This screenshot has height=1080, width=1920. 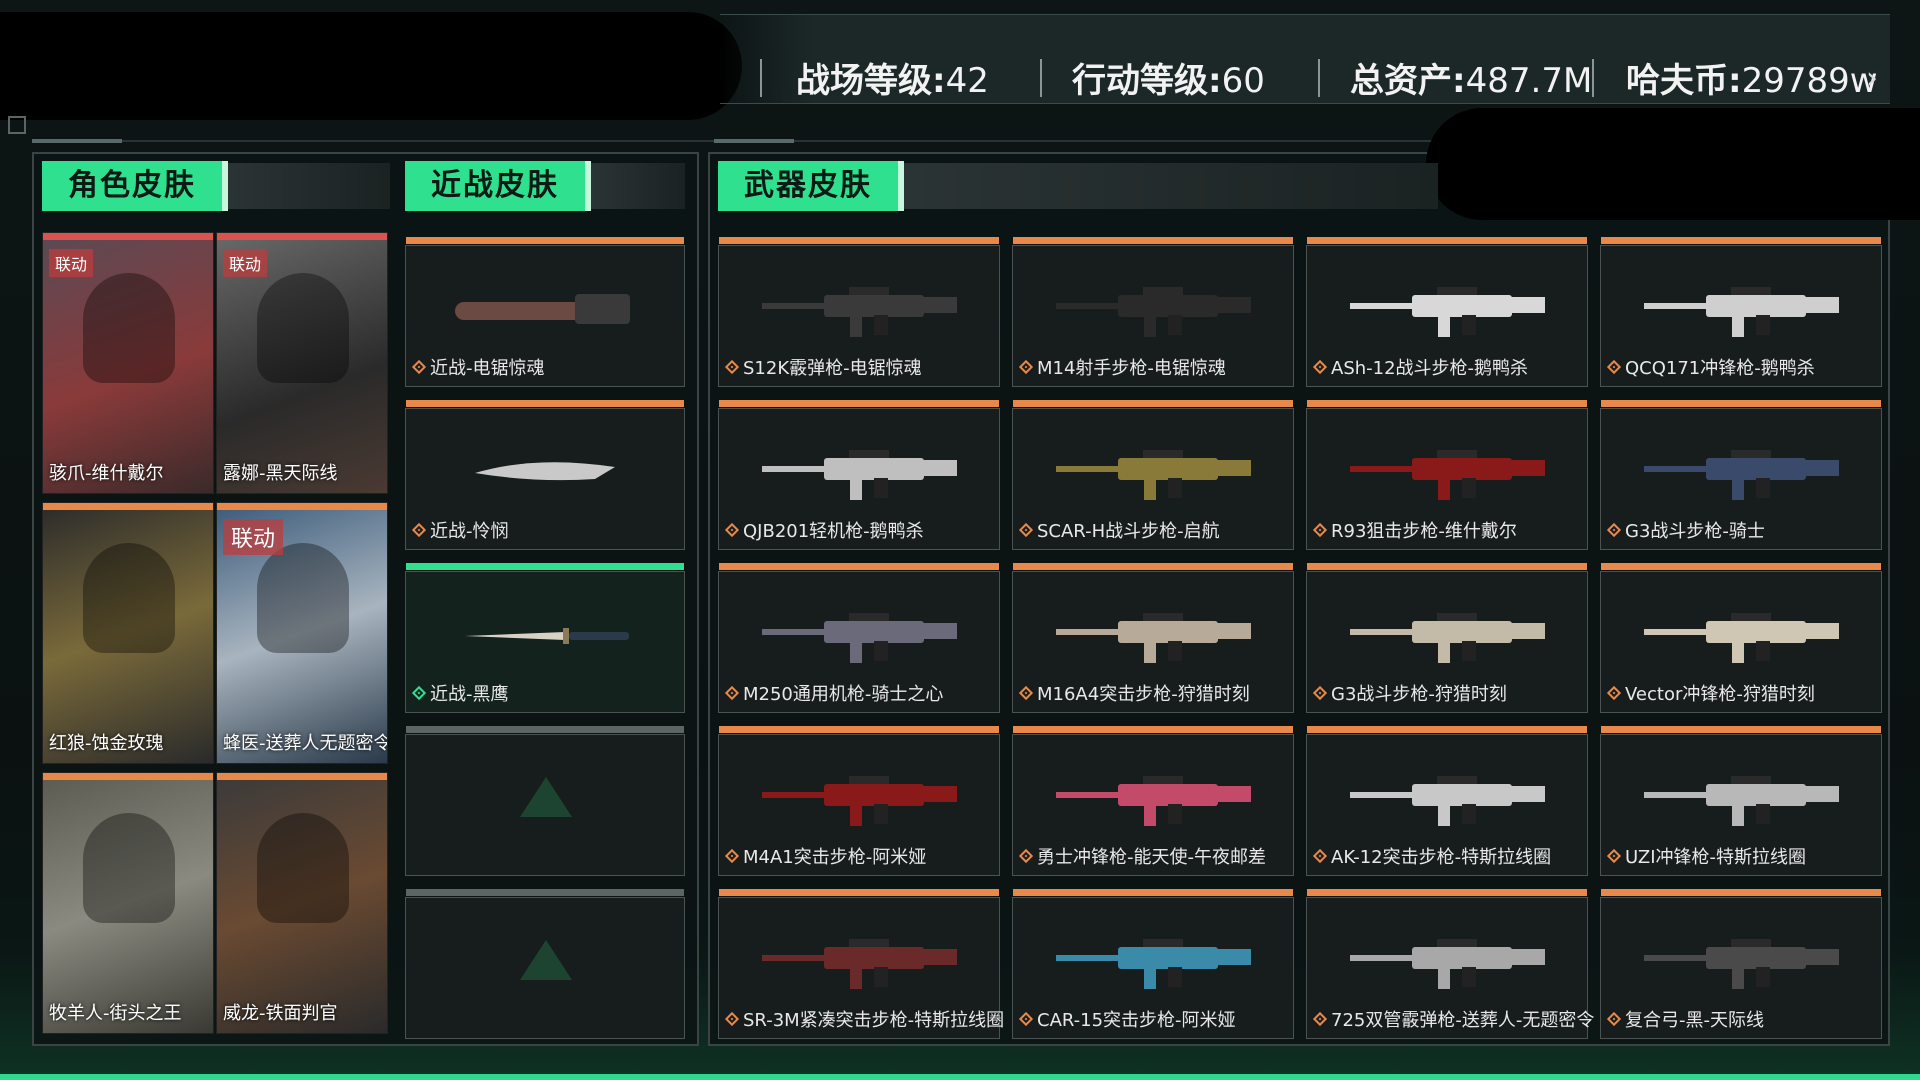 I want to click on weapon-skin-card: ASh-12战斗步枪-鹅鸭杀, so click(x=1447, y=312).